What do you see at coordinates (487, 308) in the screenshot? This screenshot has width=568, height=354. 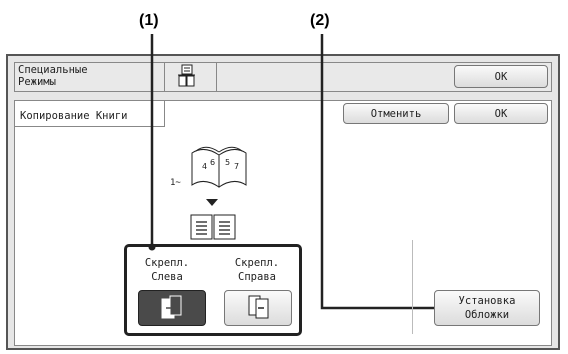 I see `cover-setup-button: Установка Обложки` at bounding box center [487, 308].